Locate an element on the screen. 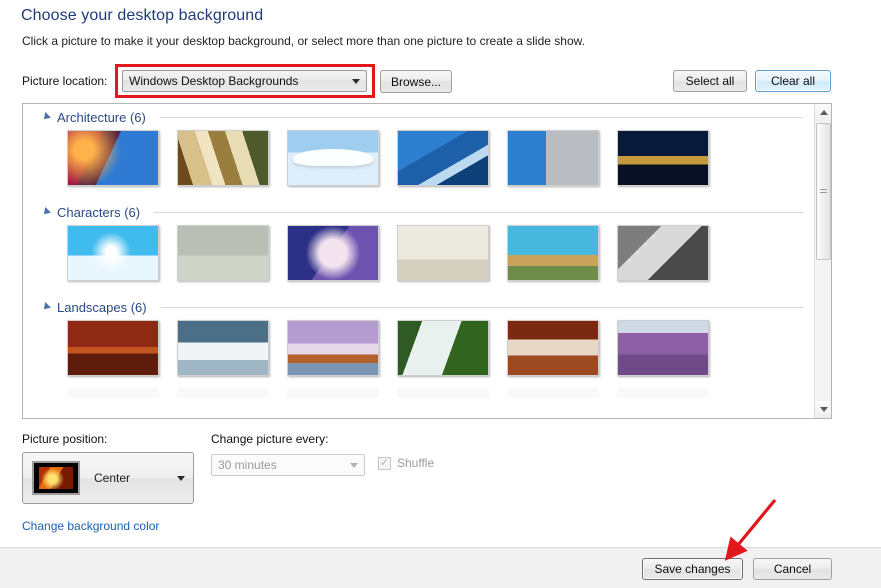 The height and width of the screenshot is (588, 881). category-header: Architecture (6) is located at coordinates (418, 117).